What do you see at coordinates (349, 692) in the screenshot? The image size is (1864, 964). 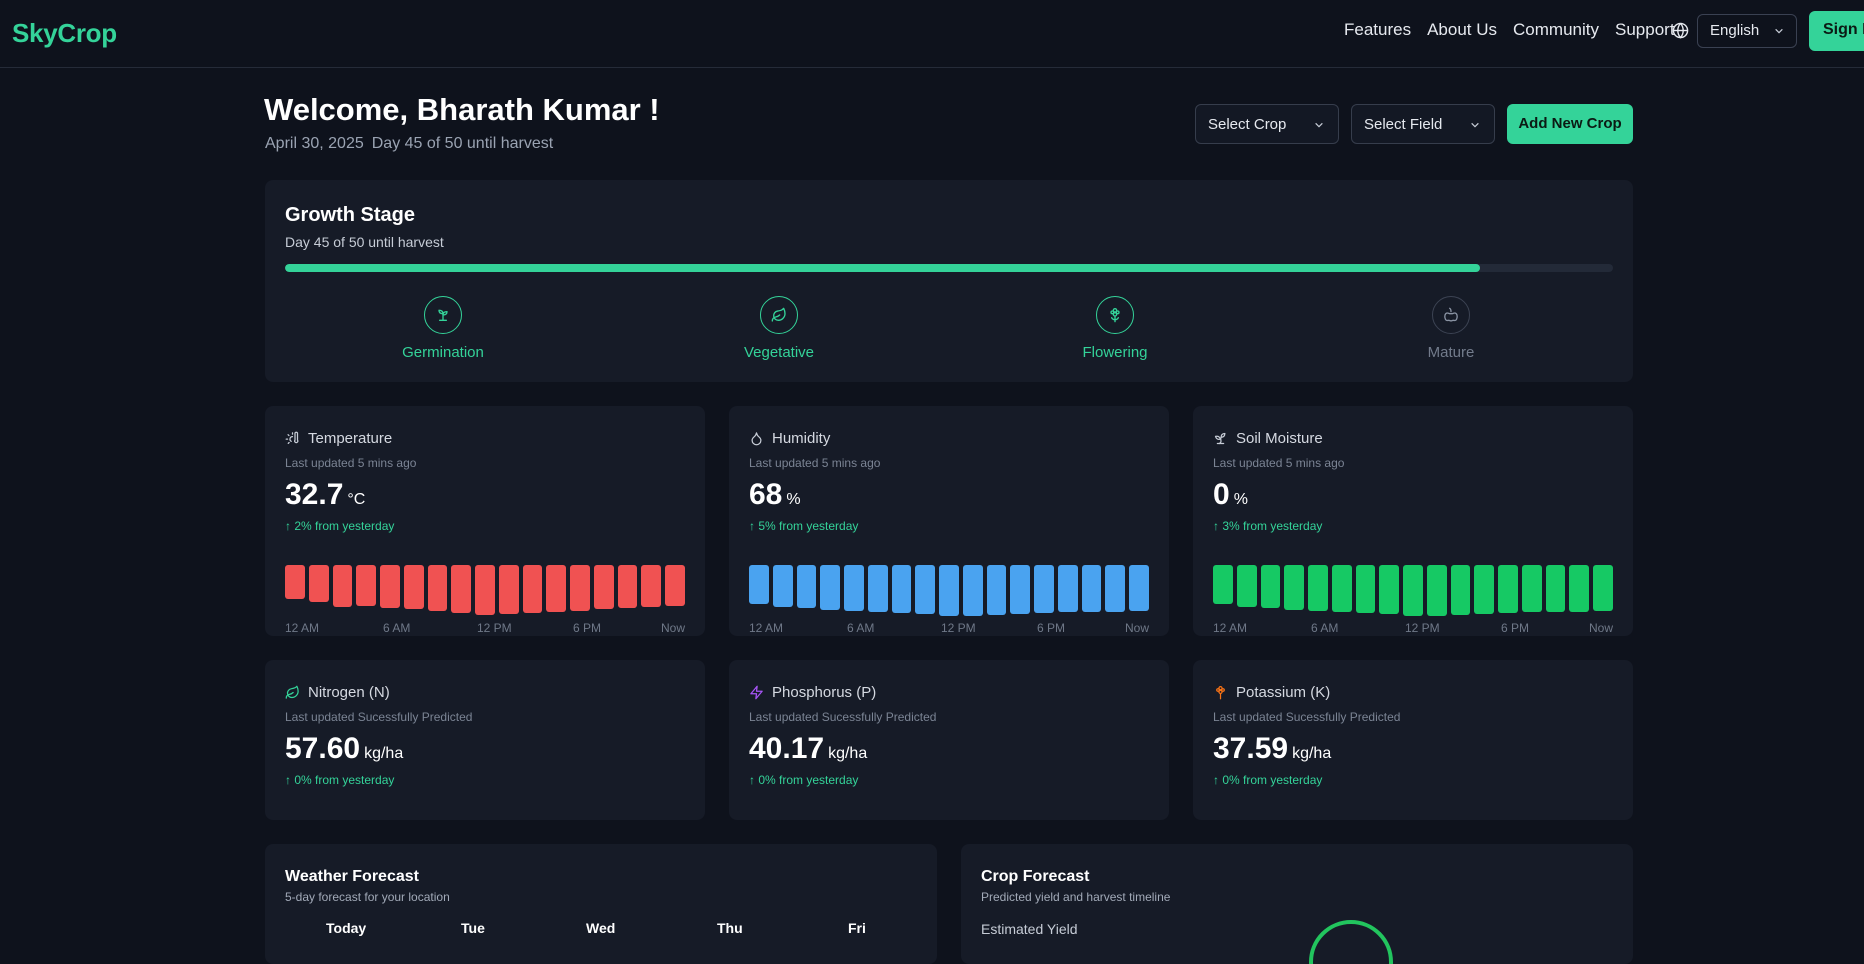 I see `nitrogen-title: Nitrogen (N)` at bounding box center [349, 692].